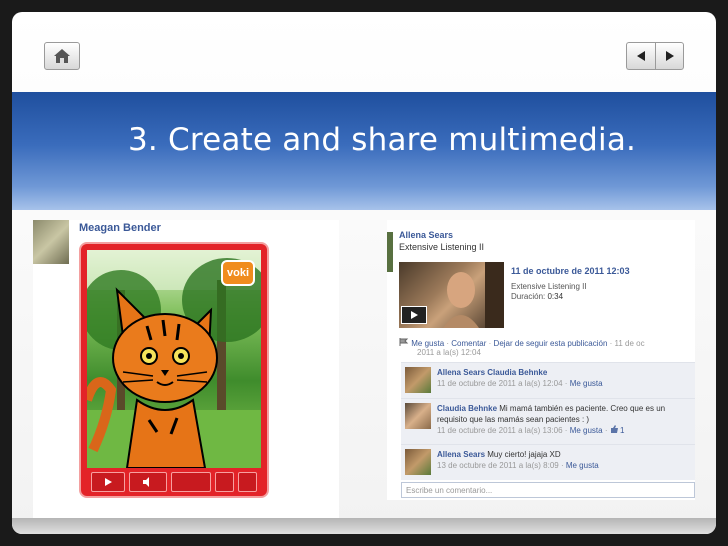 The image size is (728, 546). I want to click on triangle-left-icon, so click(641, 56).